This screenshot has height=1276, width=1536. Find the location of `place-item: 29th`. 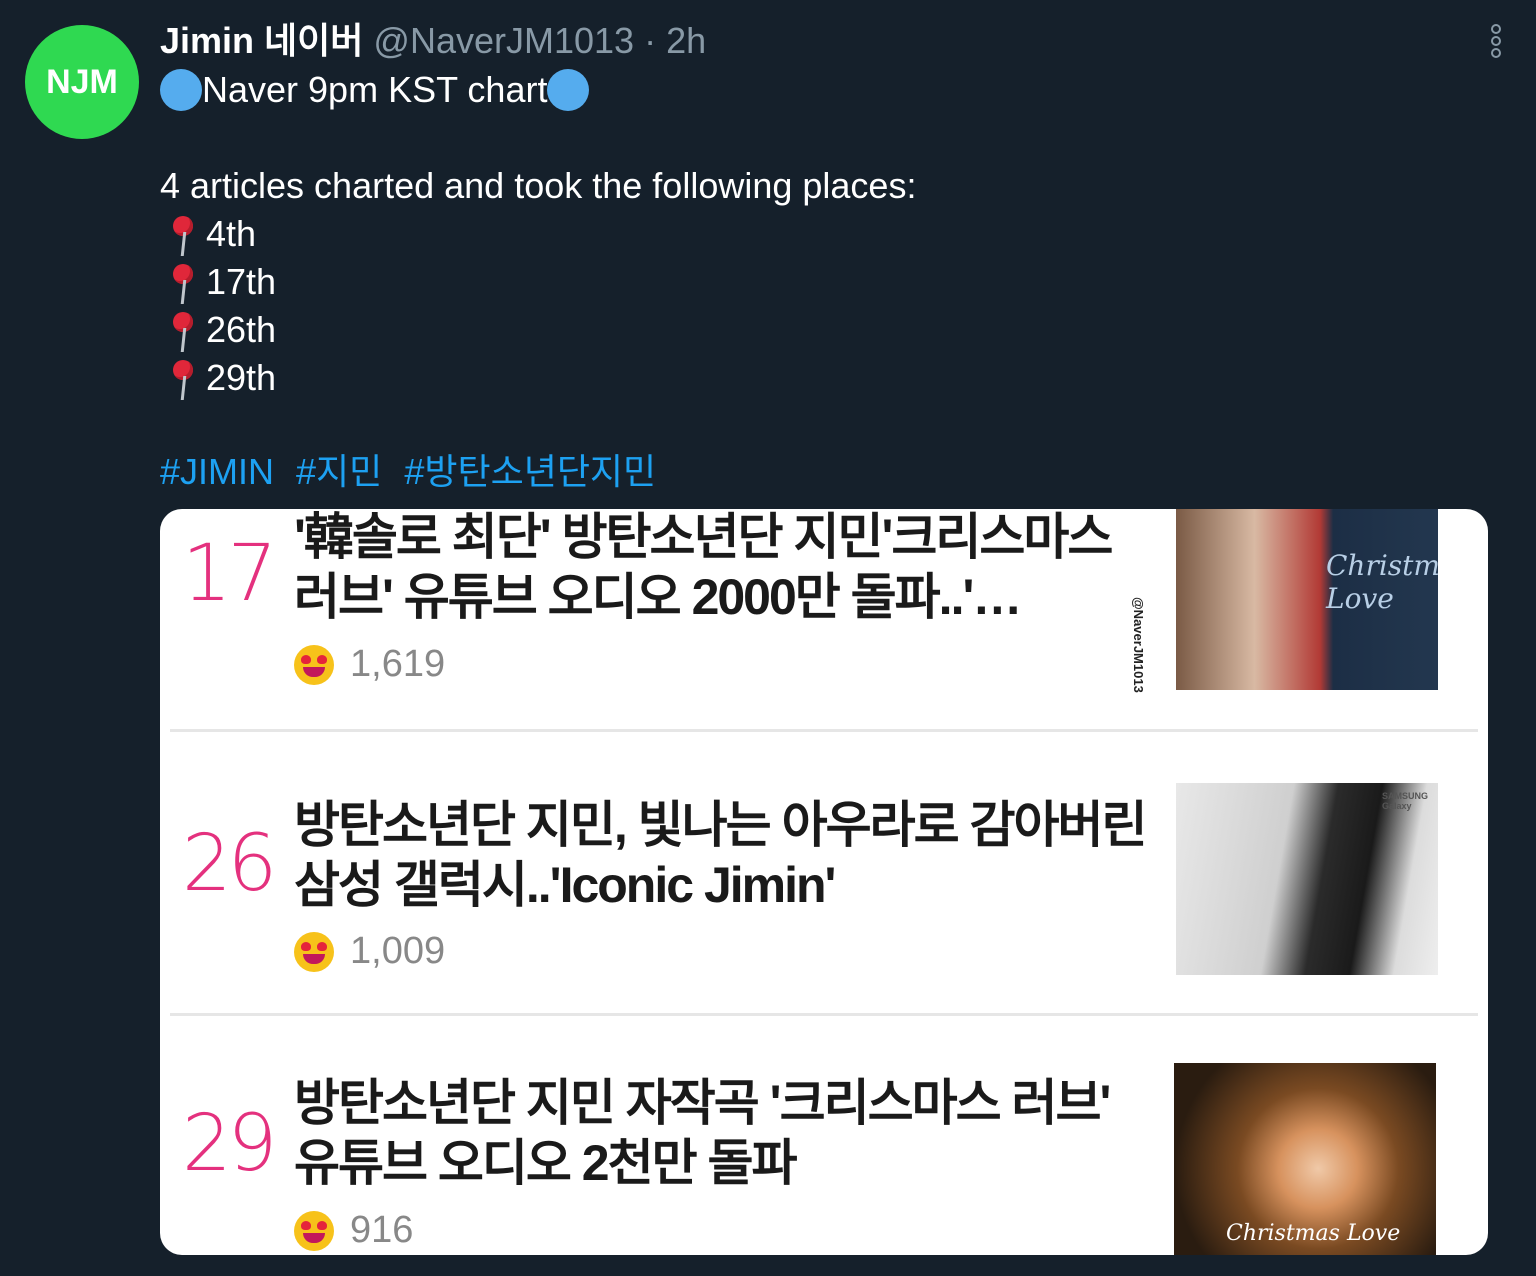

place-item: 29th is located at coordinates (538, 378).